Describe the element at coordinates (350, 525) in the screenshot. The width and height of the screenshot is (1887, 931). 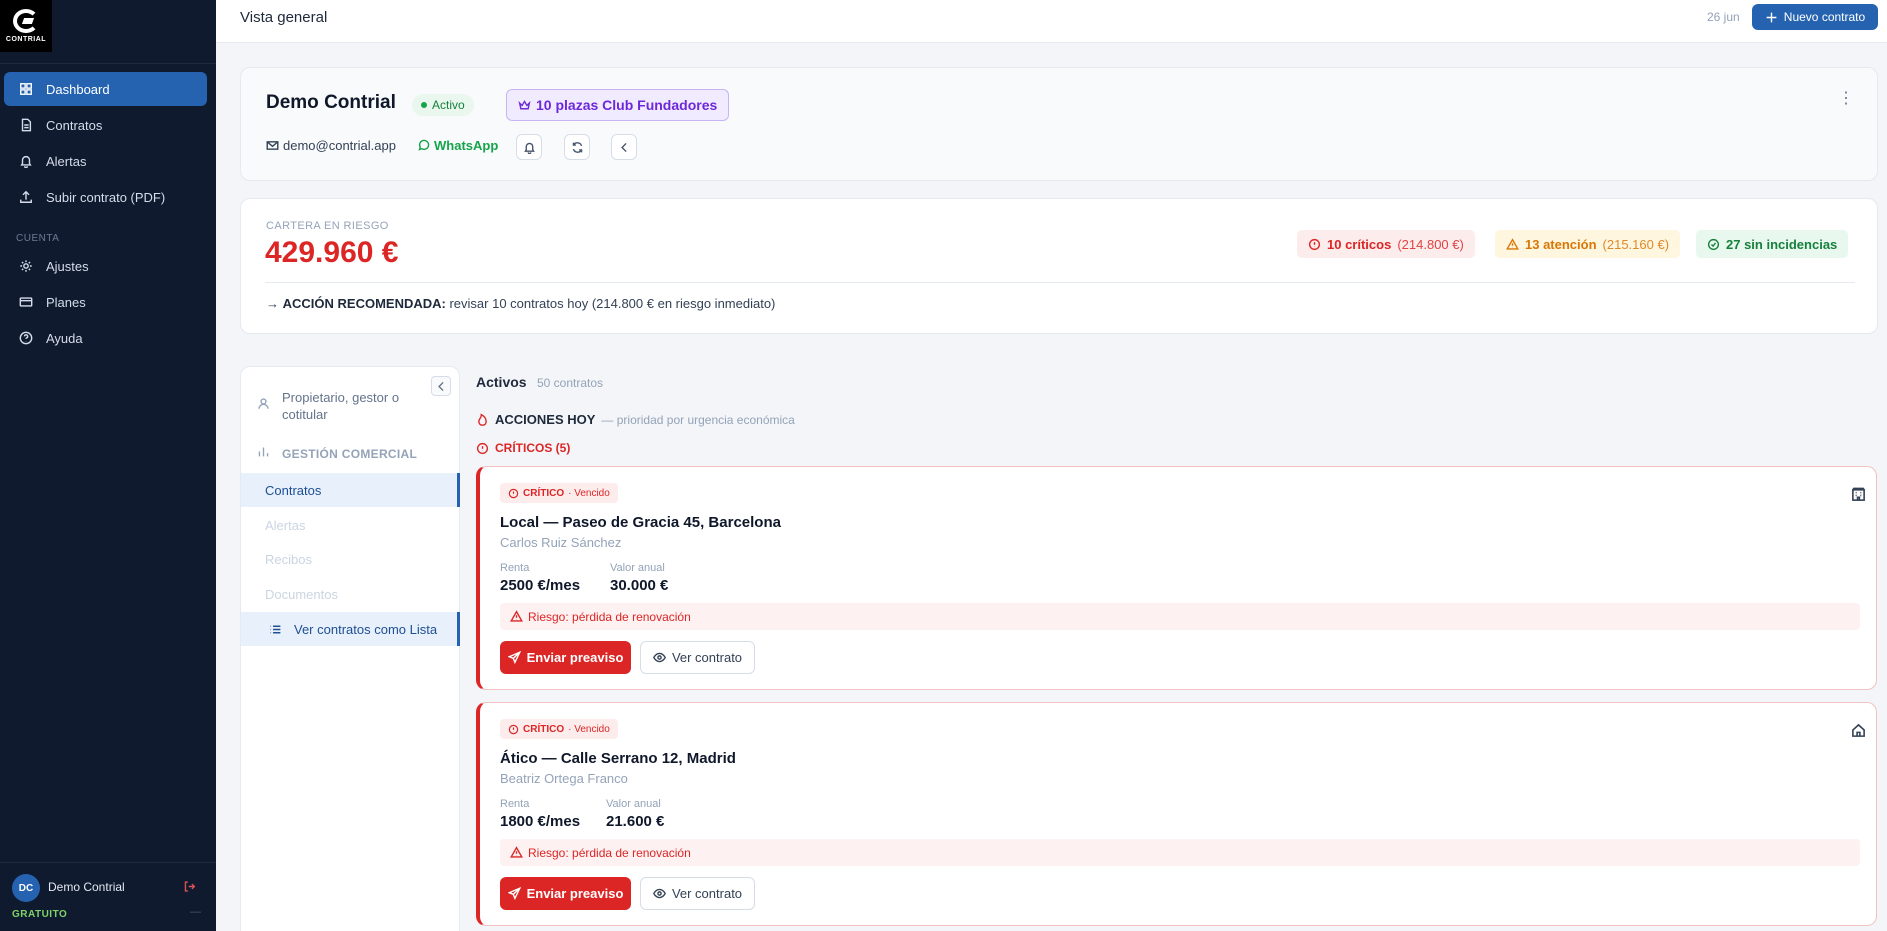
I see `panel-item-alertas: Alertas` at that location.